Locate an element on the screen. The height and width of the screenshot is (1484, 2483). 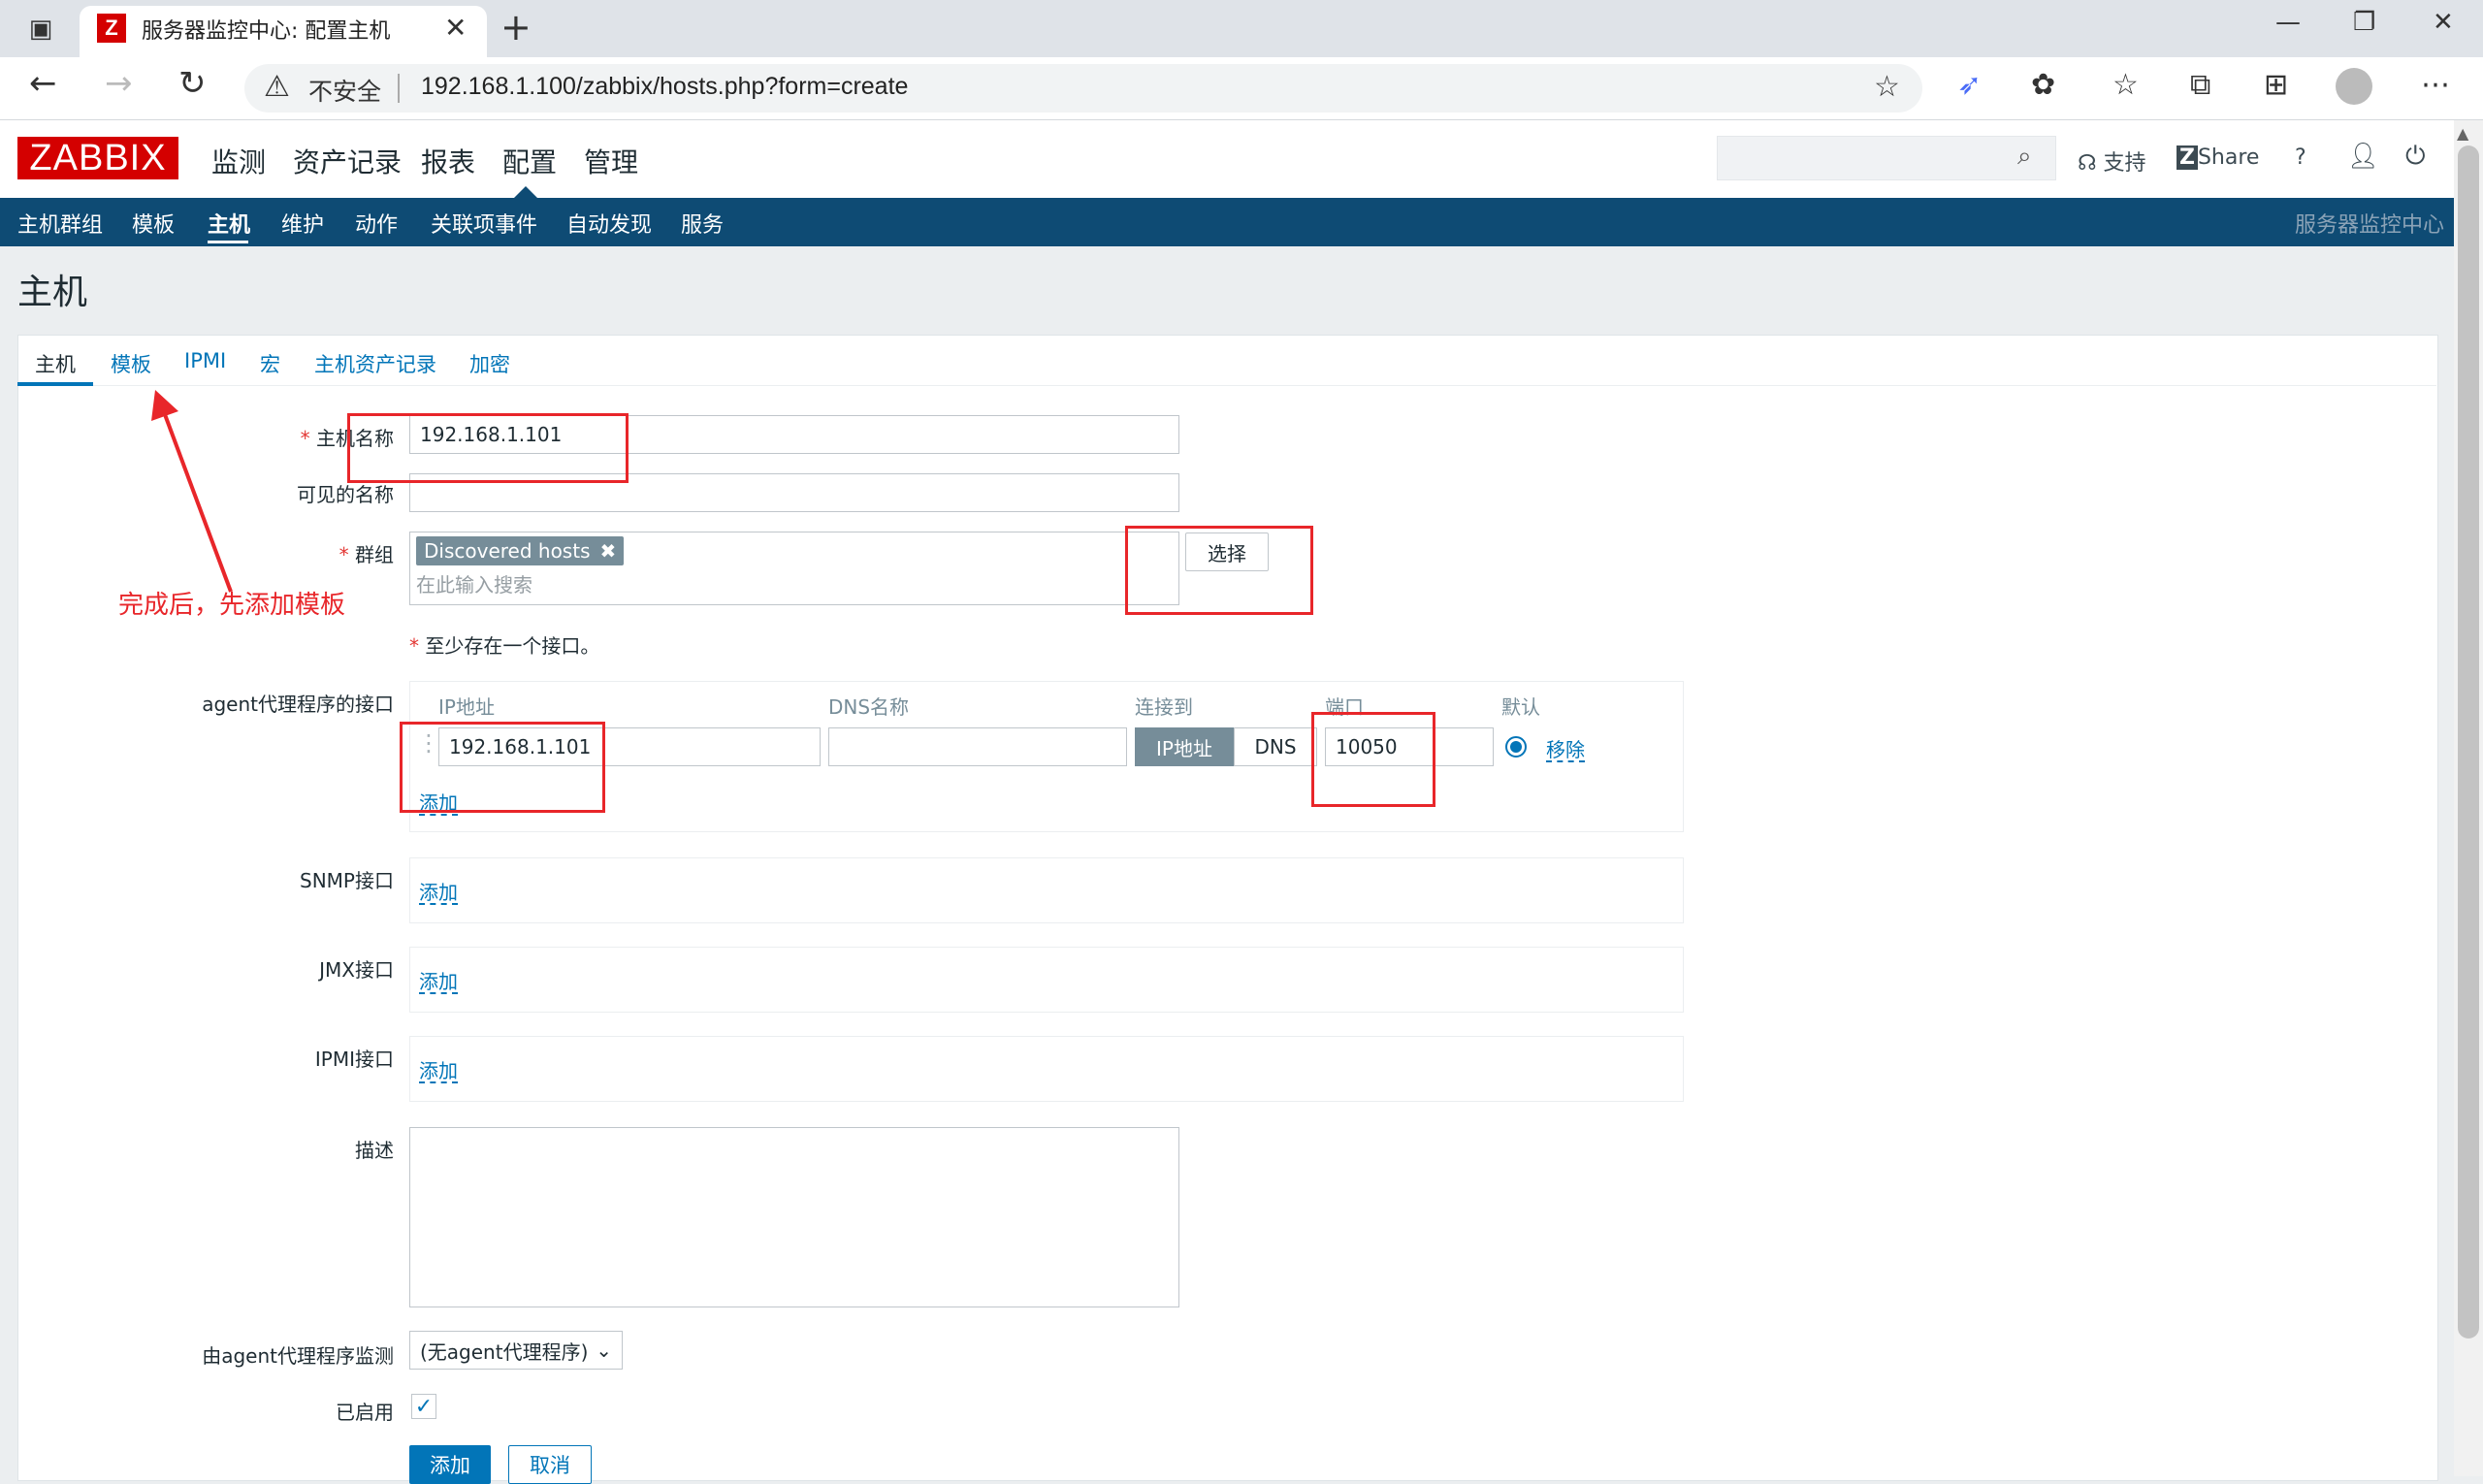
top-menu-reports: 报表 is located at coordinates (448, 161).